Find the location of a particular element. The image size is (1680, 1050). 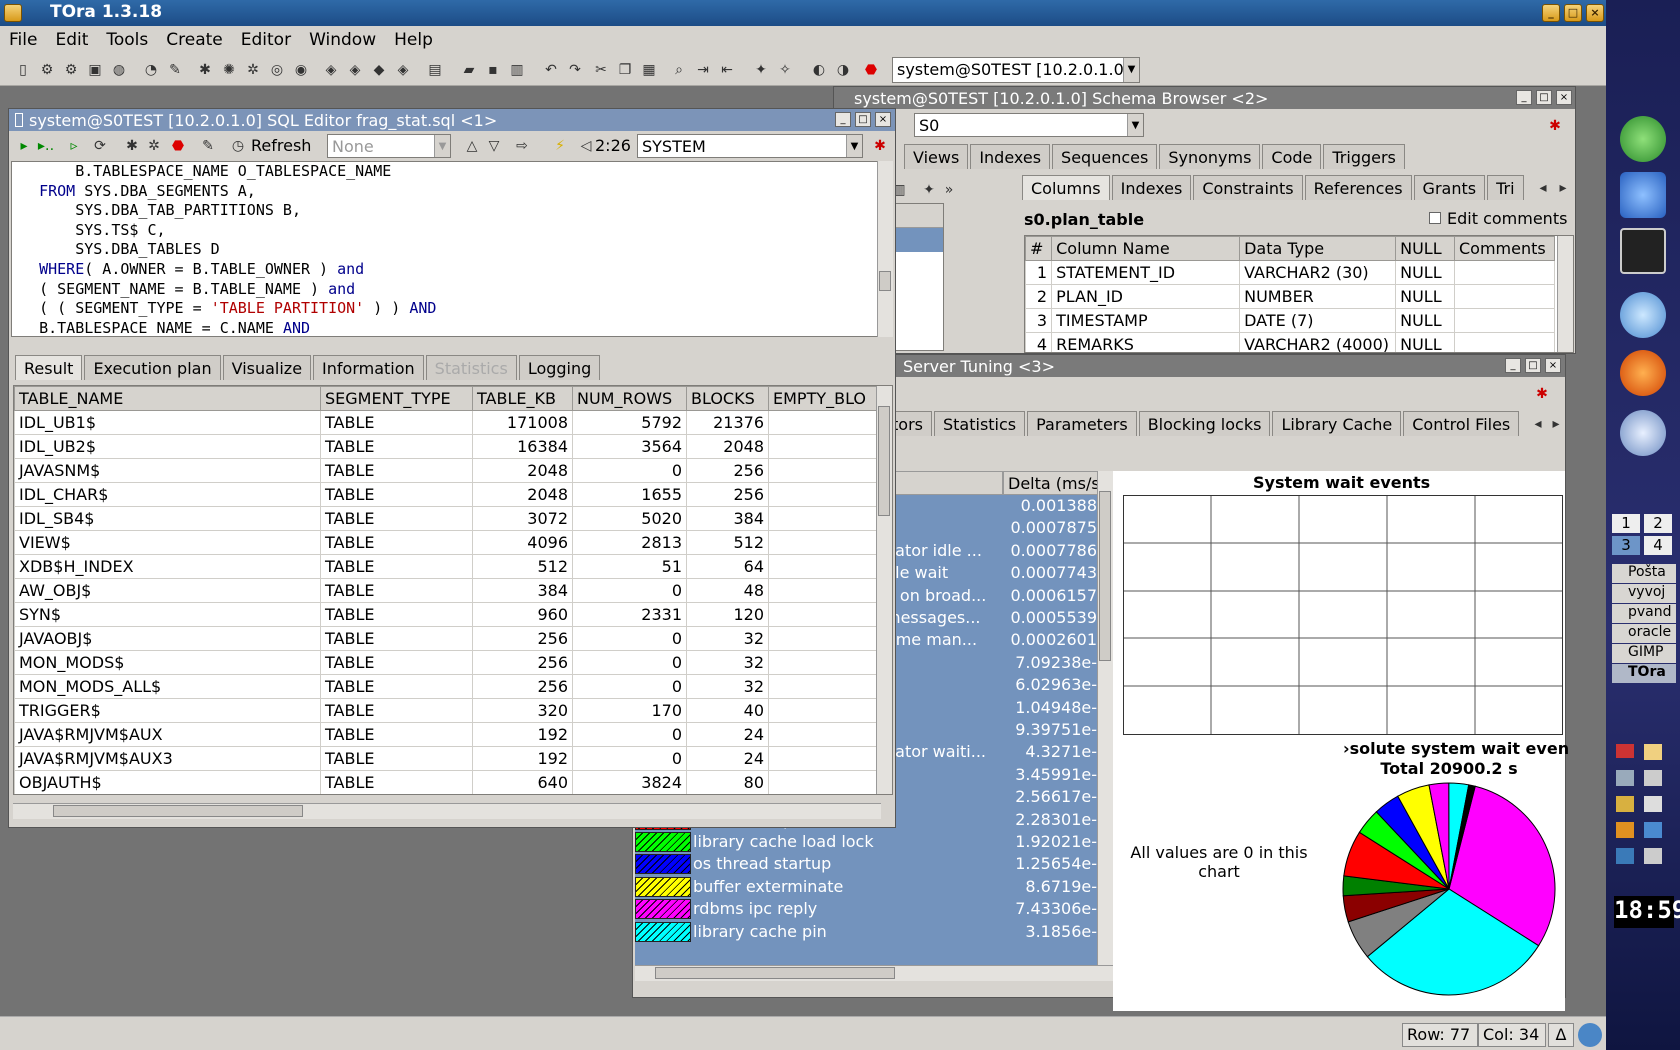

menu-help: Help is located at coordinates (413, 38).